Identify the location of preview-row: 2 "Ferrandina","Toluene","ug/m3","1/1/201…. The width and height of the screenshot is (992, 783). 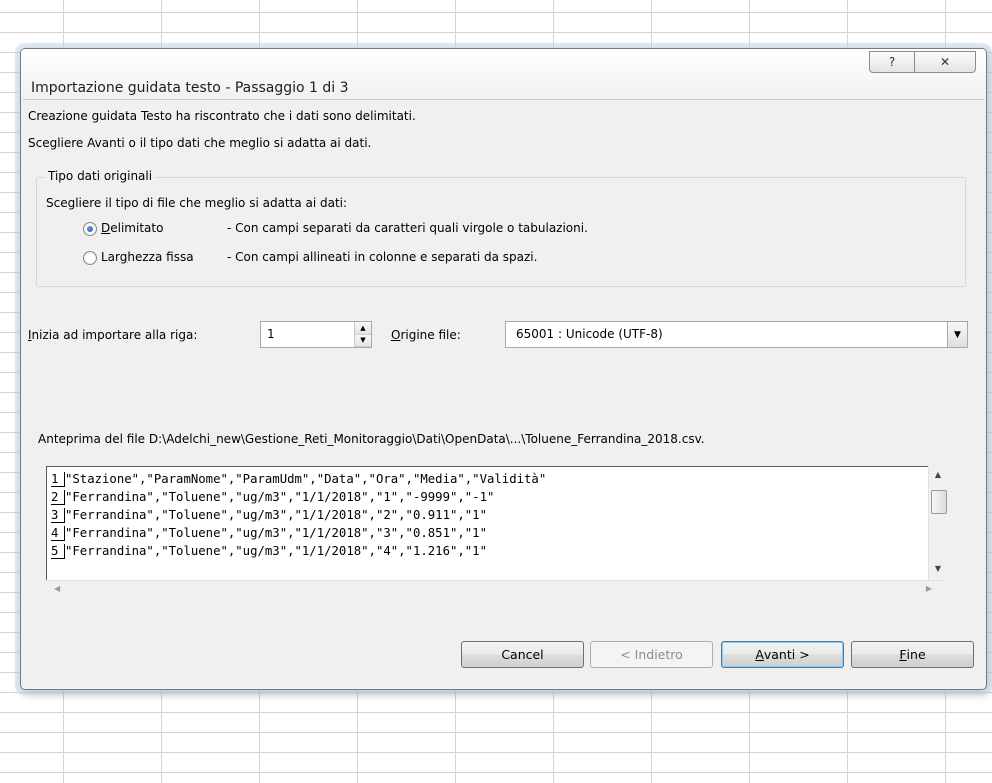
(488, 497).